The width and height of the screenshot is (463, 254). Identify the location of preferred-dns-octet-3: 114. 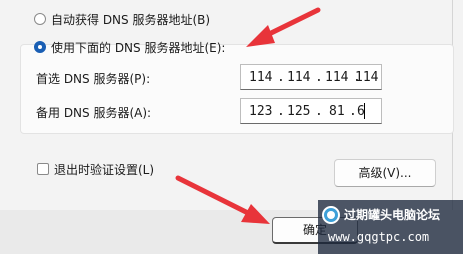
(336, 77).